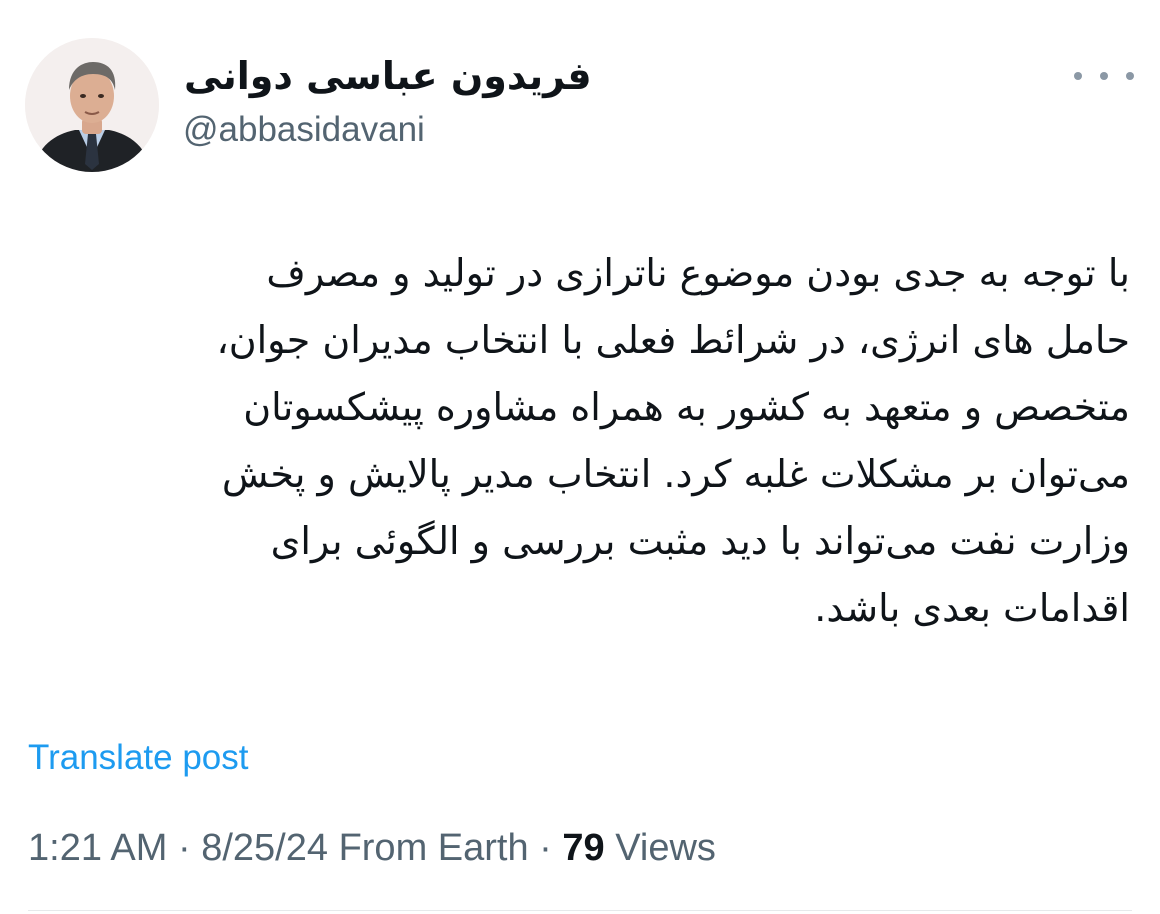  I want to click on tweet-date: 8/25/24, so click(264, 848).